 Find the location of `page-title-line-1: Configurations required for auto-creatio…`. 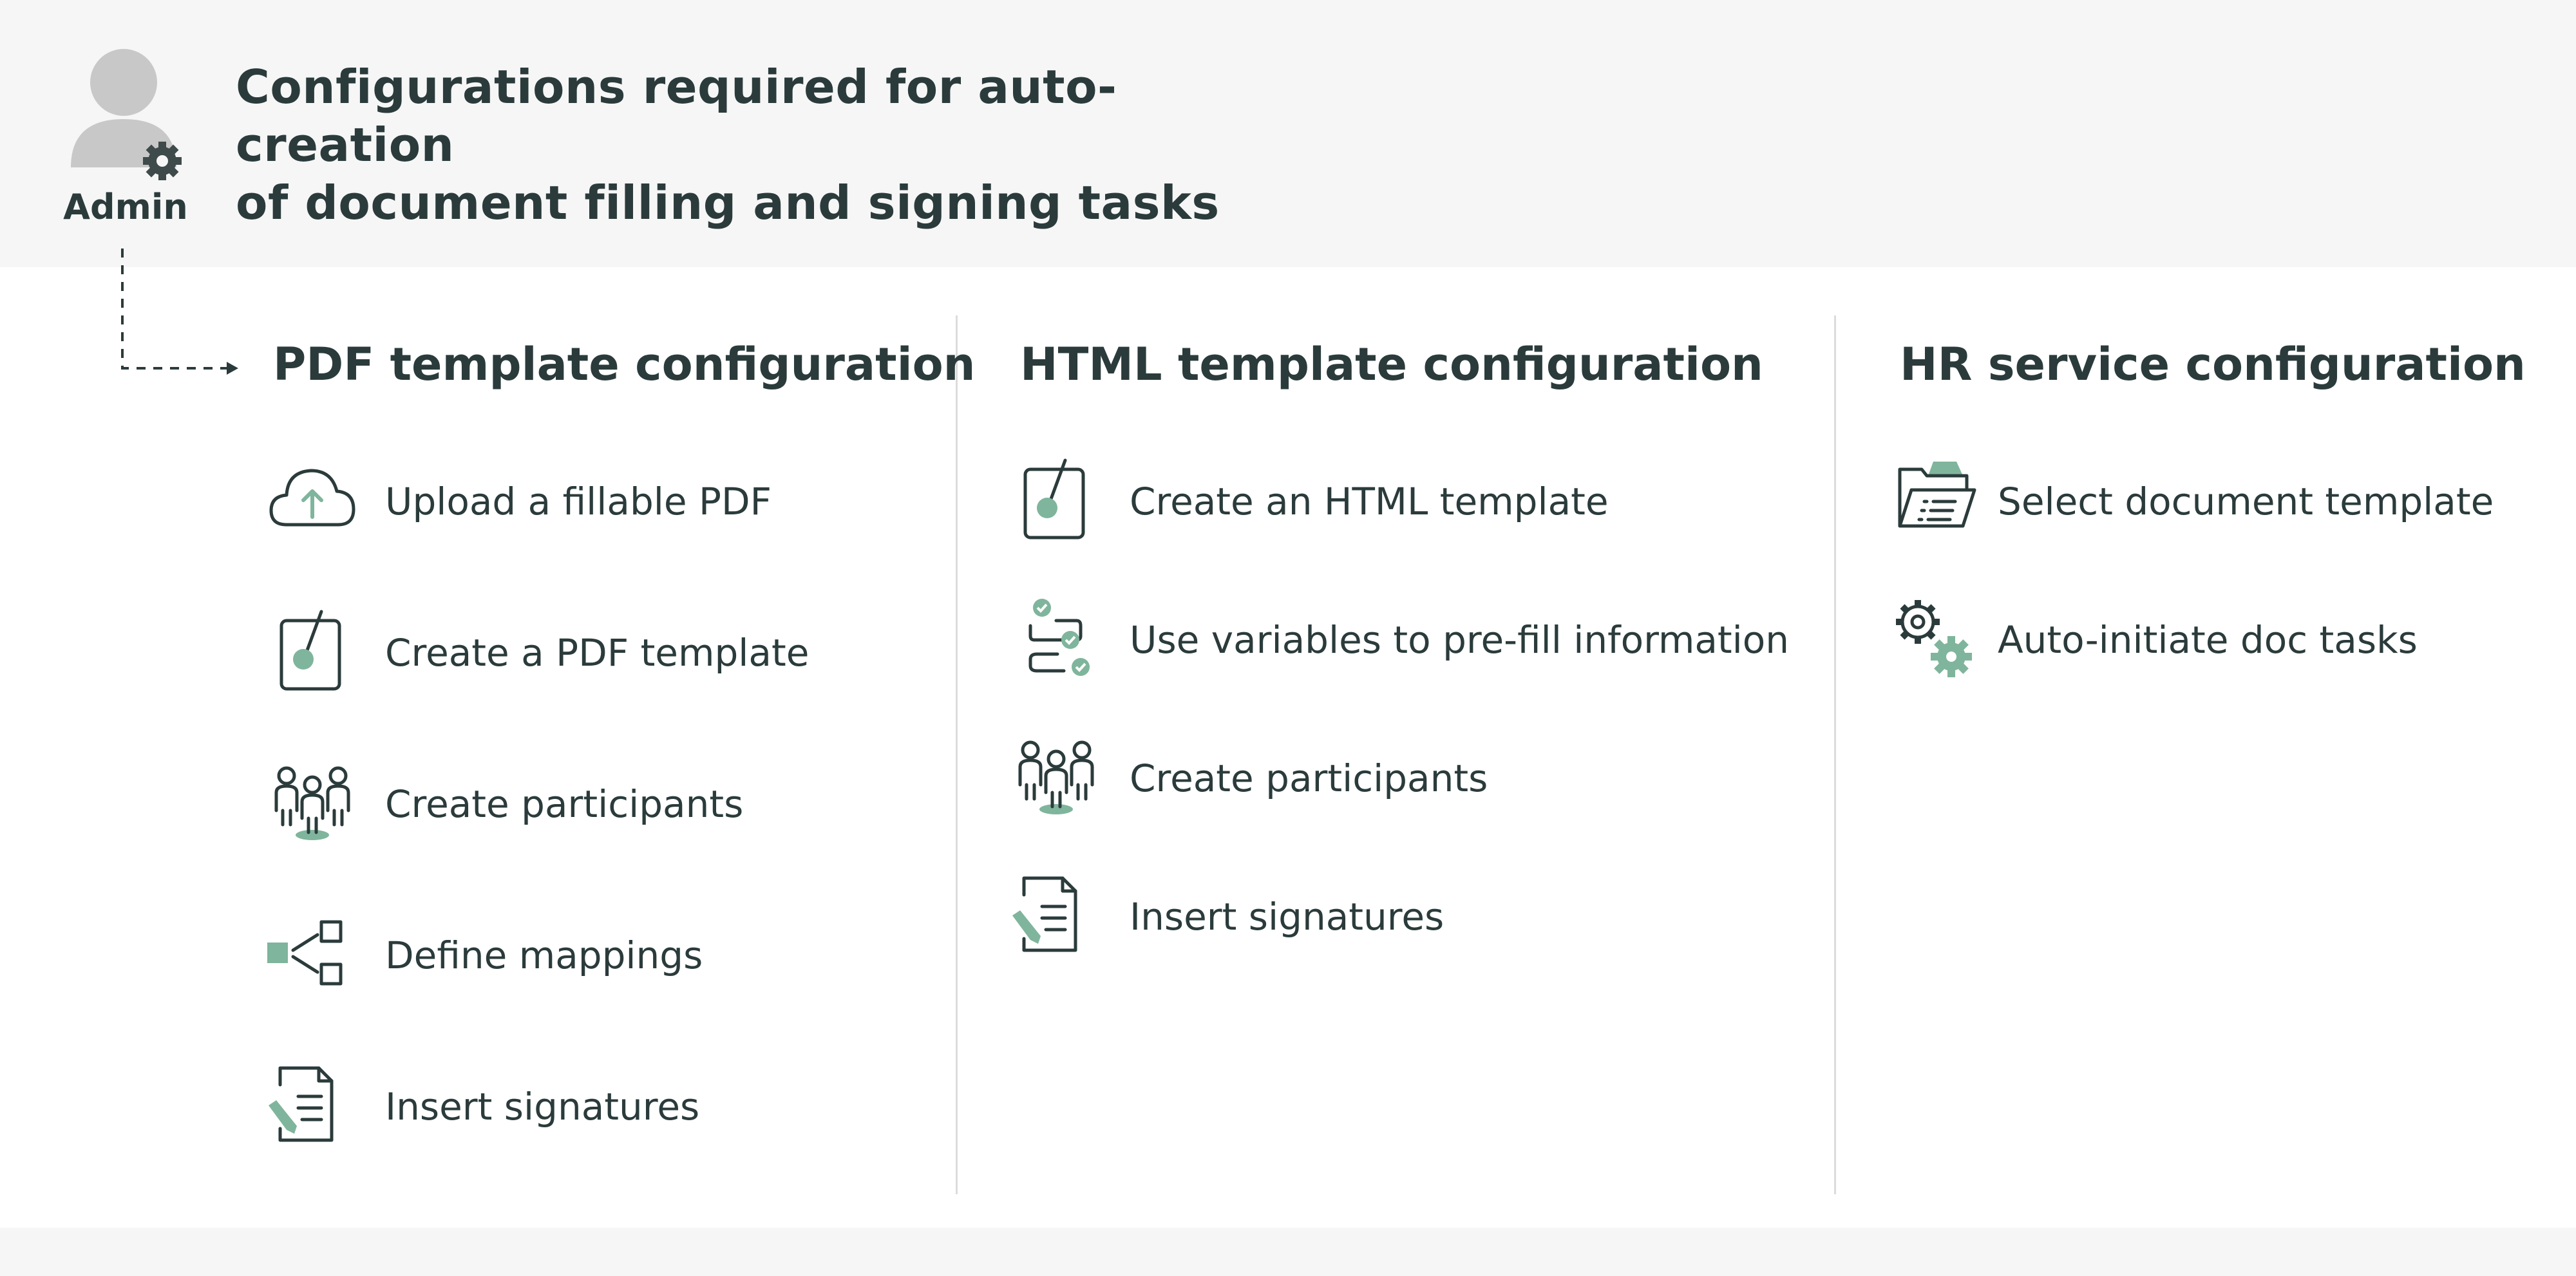

page-title-line-1: Configurations required for auto-creatio… is located at coordinates (677, 116).